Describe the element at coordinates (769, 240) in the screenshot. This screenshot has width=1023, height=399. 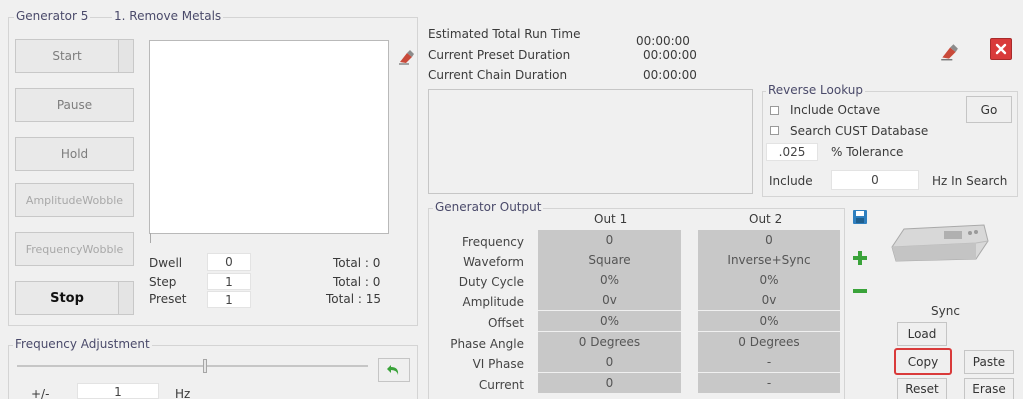
I see `out2-frequency: 0` at that location.